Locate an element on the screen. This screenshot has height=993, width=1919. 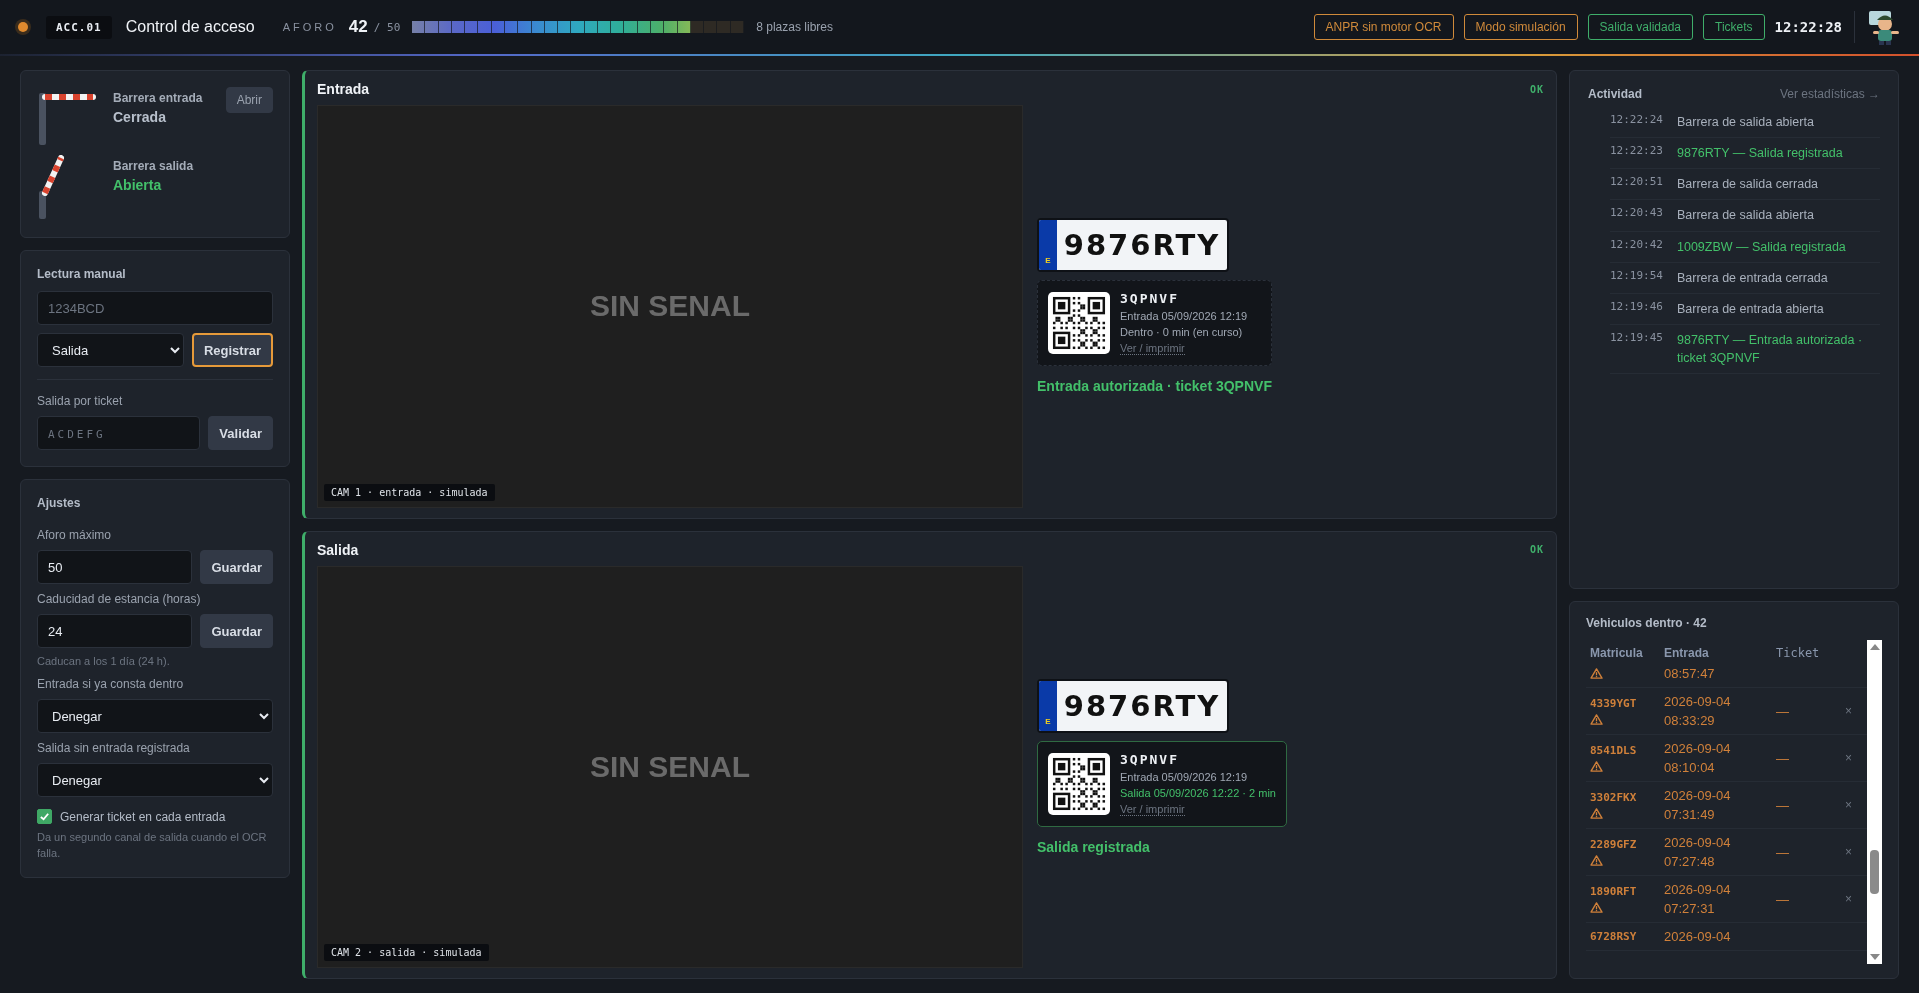
status-badge: Tickets is located at coordinates (1734, 27).